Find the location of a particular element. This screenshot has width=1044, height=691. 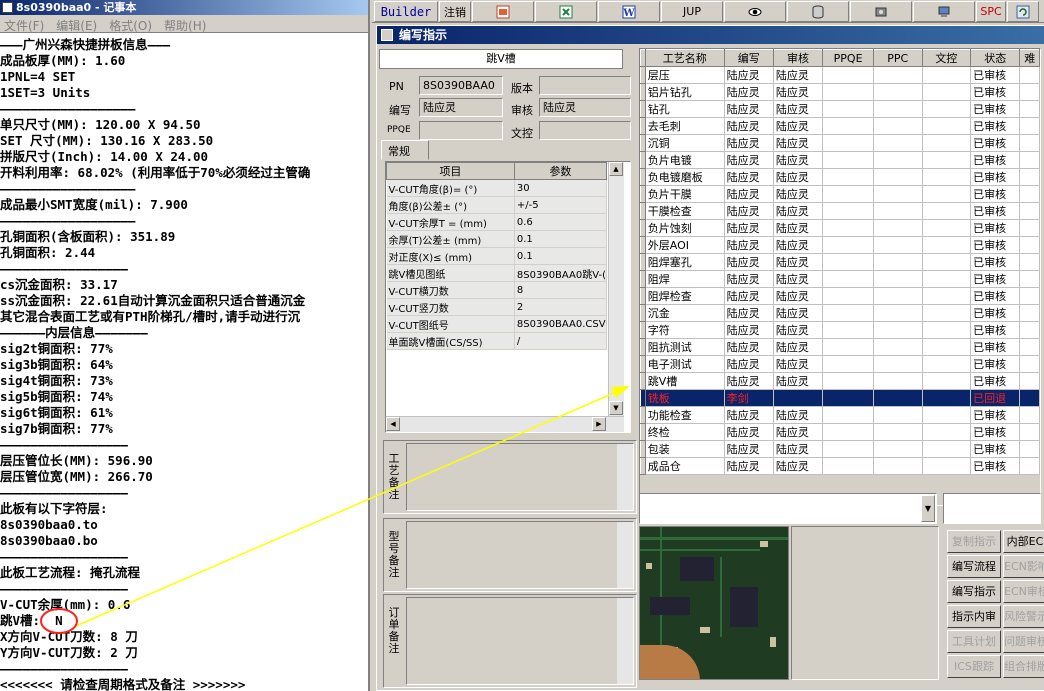

process-row: 电子测试 陆应灵 陆应灵 已审核 is located at coordinates (840, 364).